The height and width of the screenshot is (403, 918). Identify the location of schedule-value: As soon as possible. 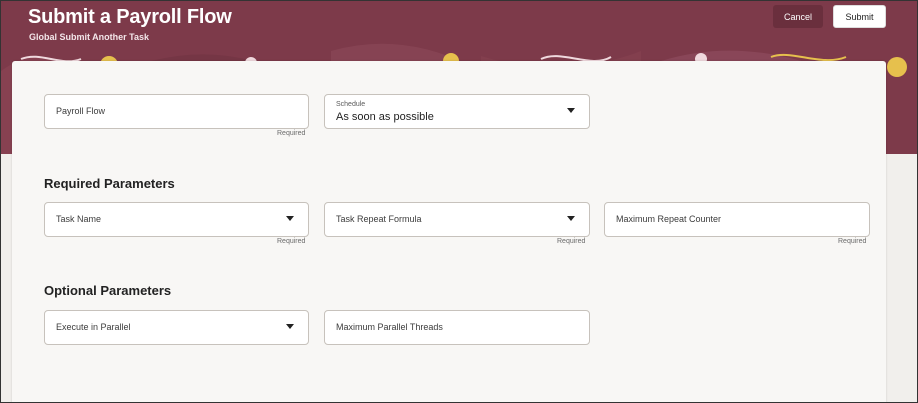
(385, 117).